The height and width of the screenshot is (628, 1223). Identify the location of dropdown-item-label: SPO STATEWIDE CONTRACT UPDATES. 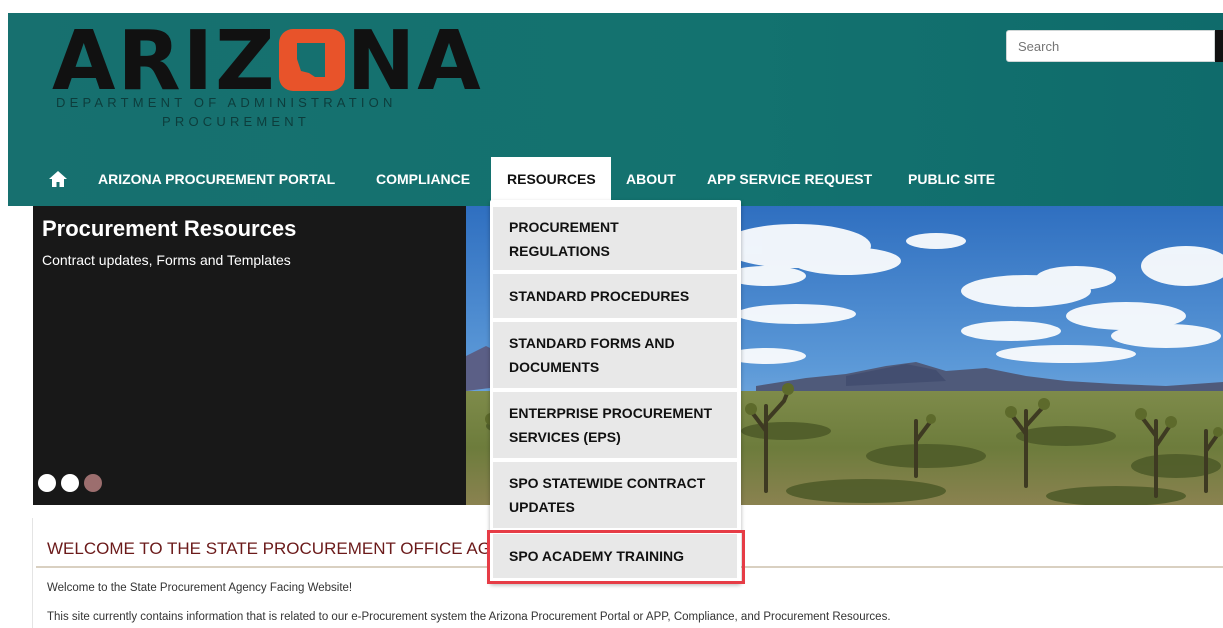
(607, 495).